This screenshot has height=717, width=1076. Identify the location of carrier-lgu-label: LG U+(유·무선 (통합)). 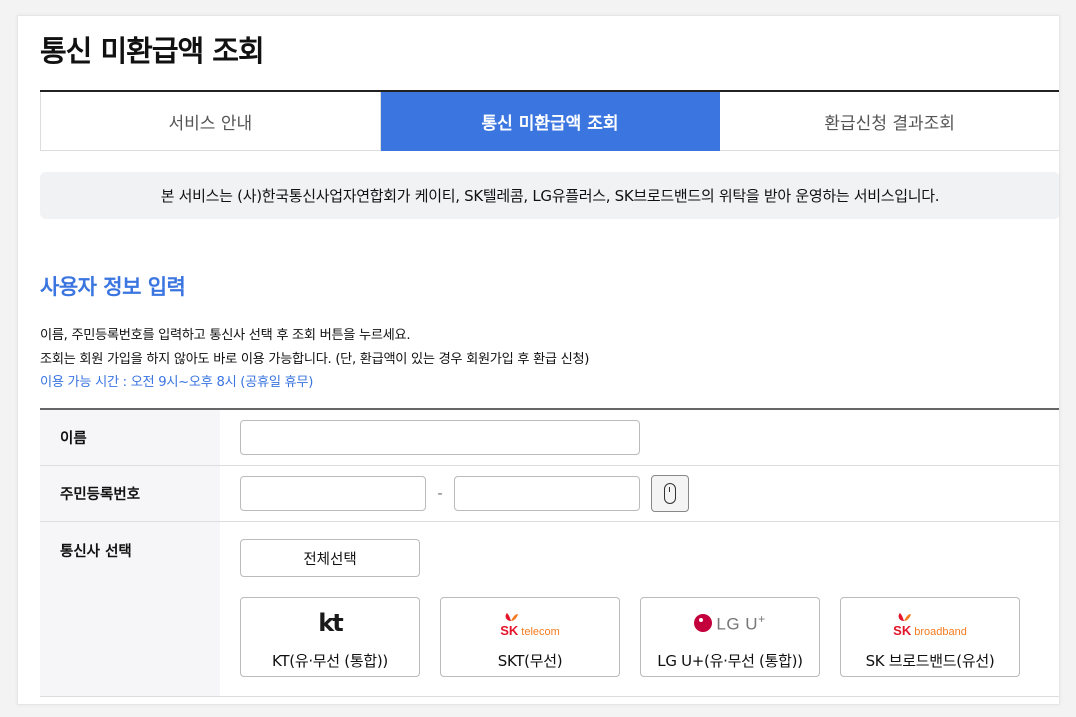
(730, 661).